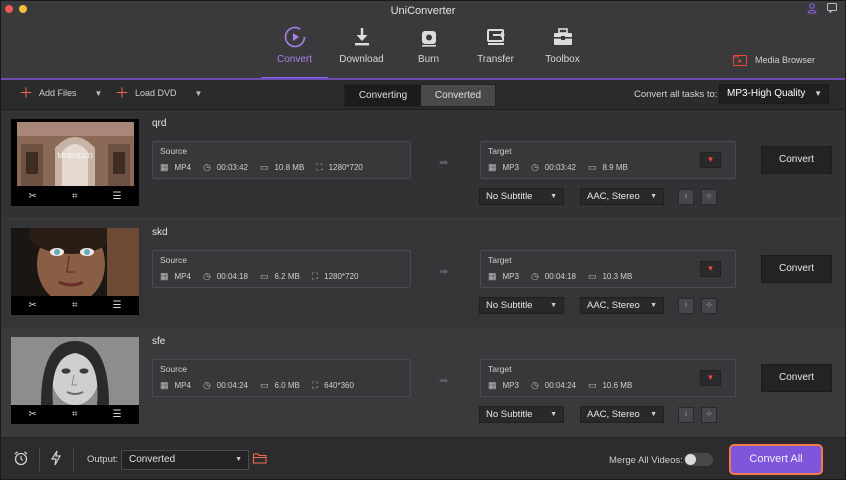 This screenshot has height=484, width=850. I want to click on source-size: 10.8 MB, so click(289, 167).